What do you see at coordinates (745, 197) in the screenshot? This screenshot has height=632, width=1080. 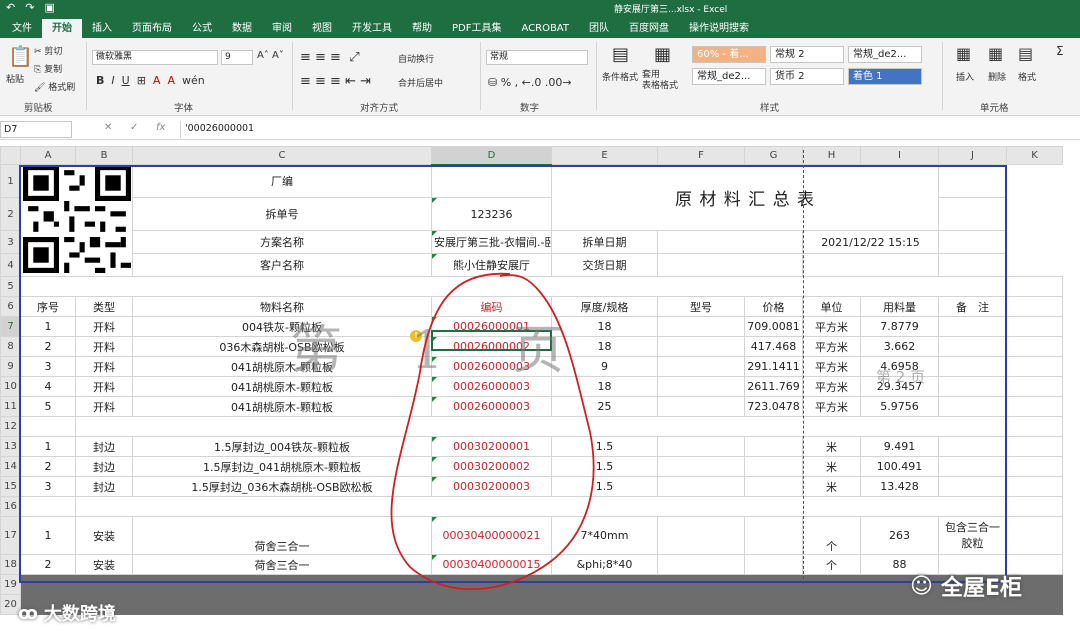 I see `sheet-title: 原 材 料 汇 总 表` at bounding box center [745, 197].